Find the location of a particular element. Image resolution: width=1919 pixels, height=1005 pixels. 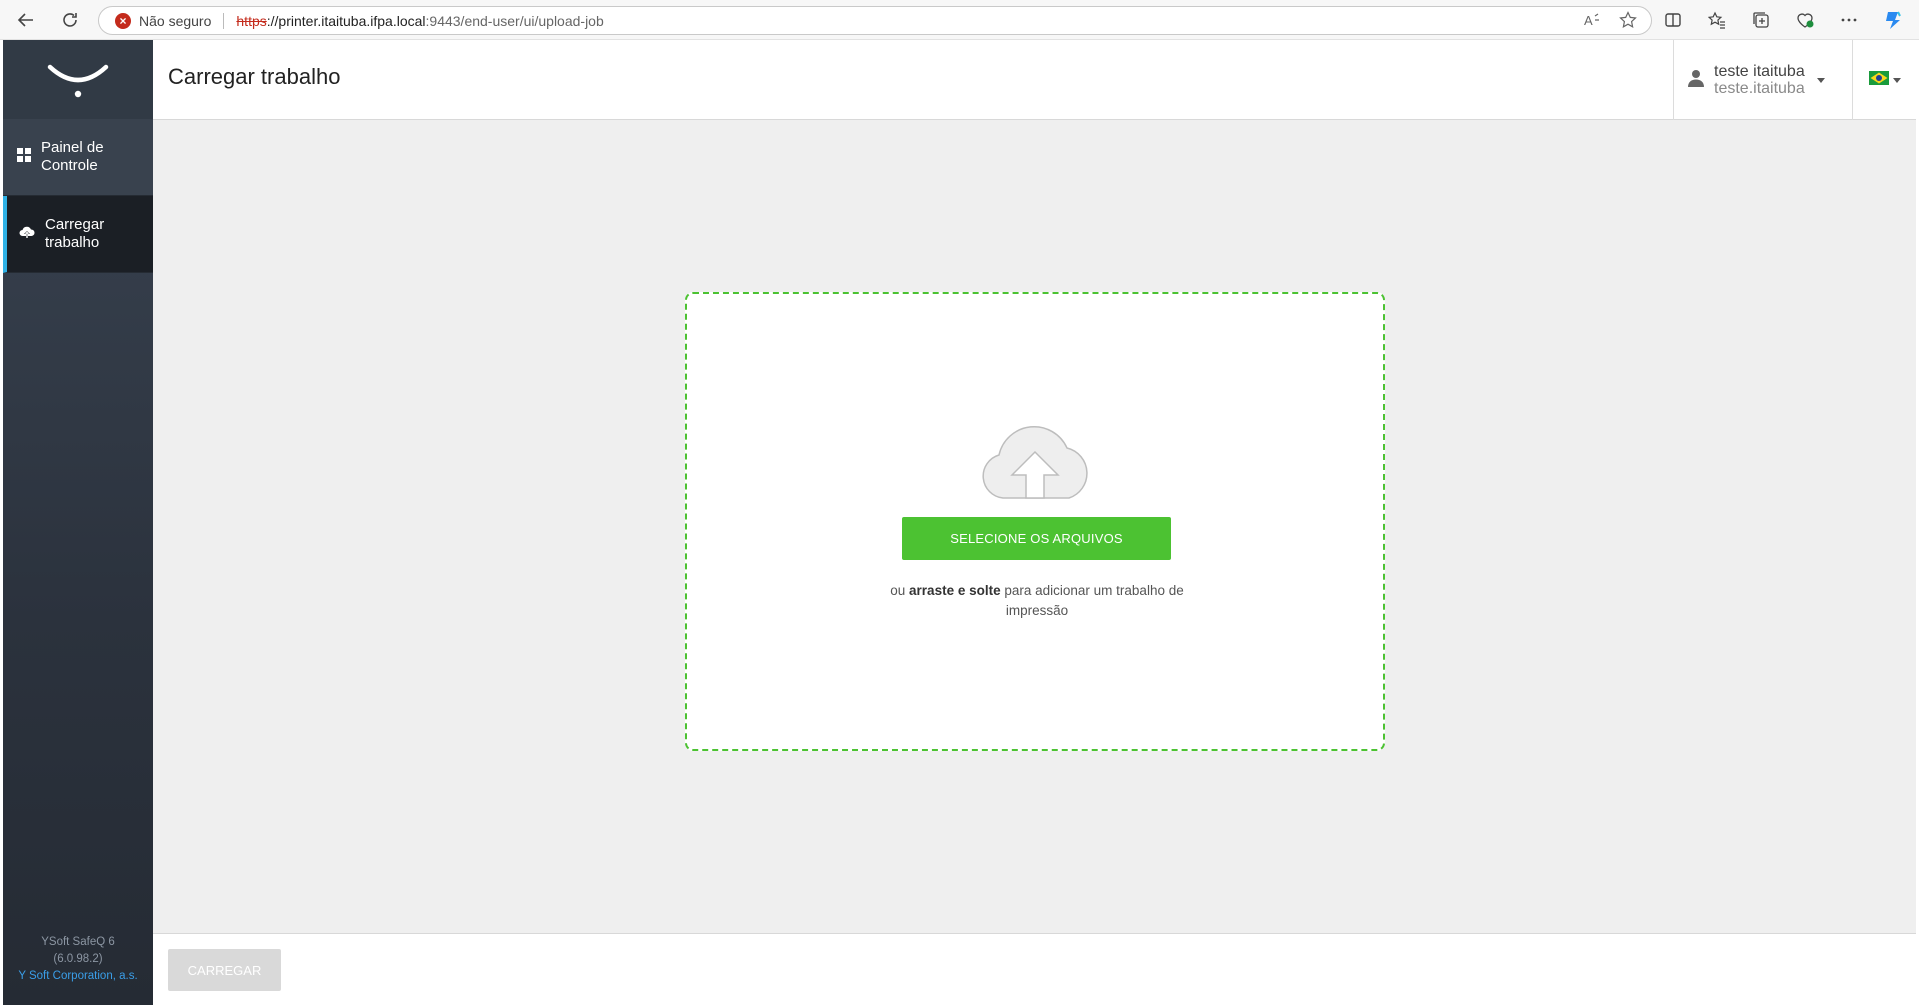

sidebar-item-label: Painel de Controle is located at coordinates (72, 156).